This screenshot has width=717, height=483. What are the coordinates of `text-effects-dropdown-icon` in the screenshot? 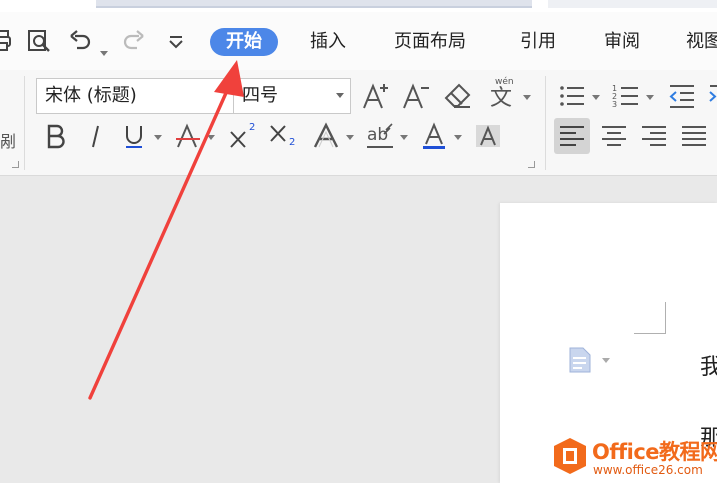 It's located at (350, 137).